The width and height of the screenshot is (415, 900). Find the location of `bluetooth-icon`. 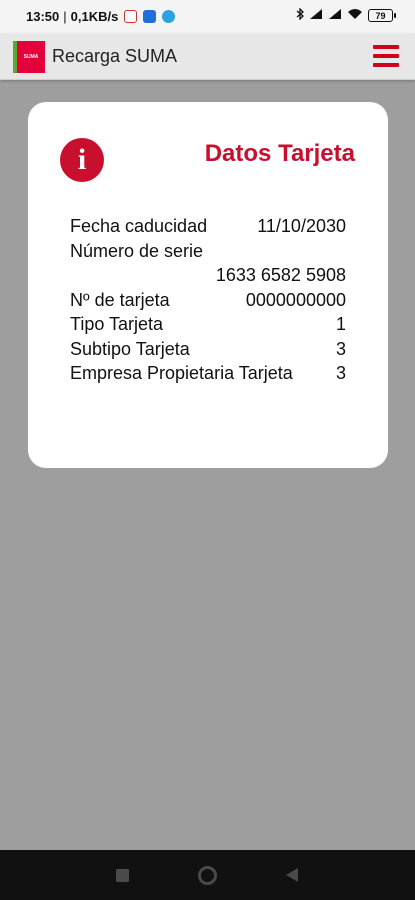

bluetooth-icon is located at coordinates (300, 15).